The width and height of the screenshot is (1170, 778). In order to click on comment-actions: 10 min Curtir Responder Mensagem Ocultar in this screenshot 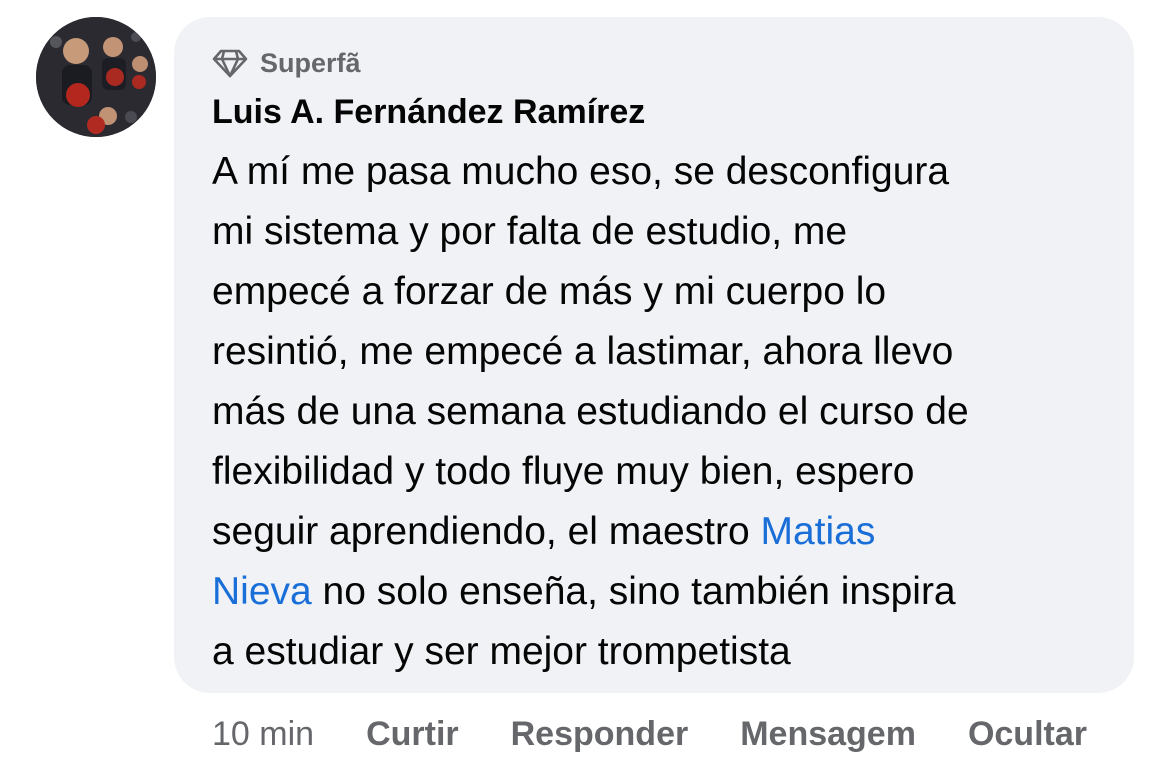, I will do `click(675, 734)`.